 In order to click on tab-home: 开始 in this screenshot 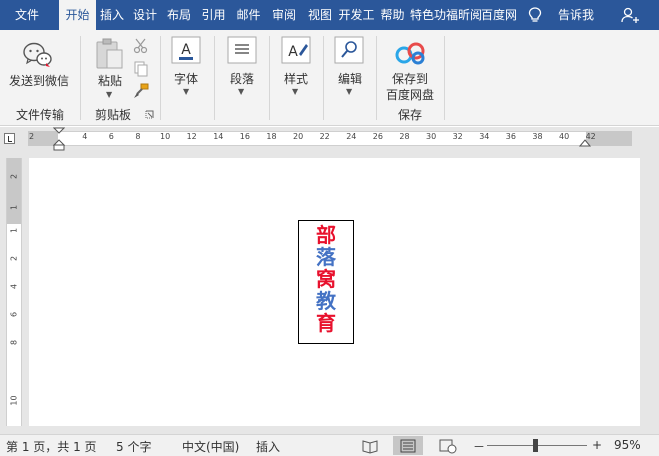, I will do `click(77, 15)`.